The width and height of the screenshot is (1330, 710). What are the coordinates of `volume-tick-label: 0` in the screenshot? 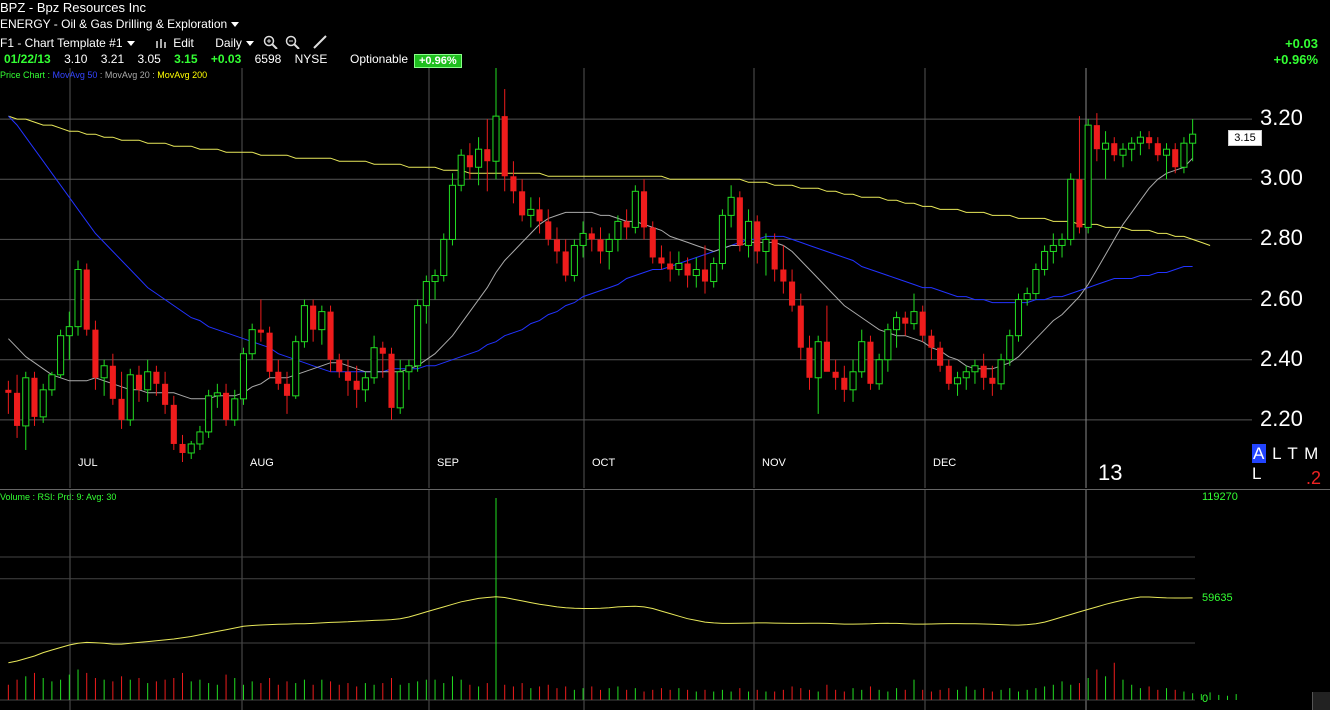 It's located at (1205, 699).